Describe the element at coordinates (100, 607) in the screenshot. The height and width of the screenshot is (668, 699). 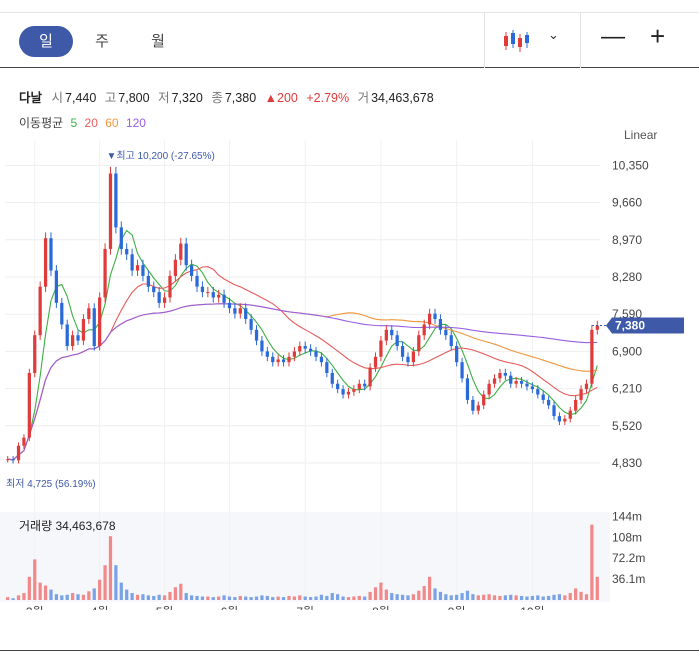
I see `x-tick-label: 4월` at that location.